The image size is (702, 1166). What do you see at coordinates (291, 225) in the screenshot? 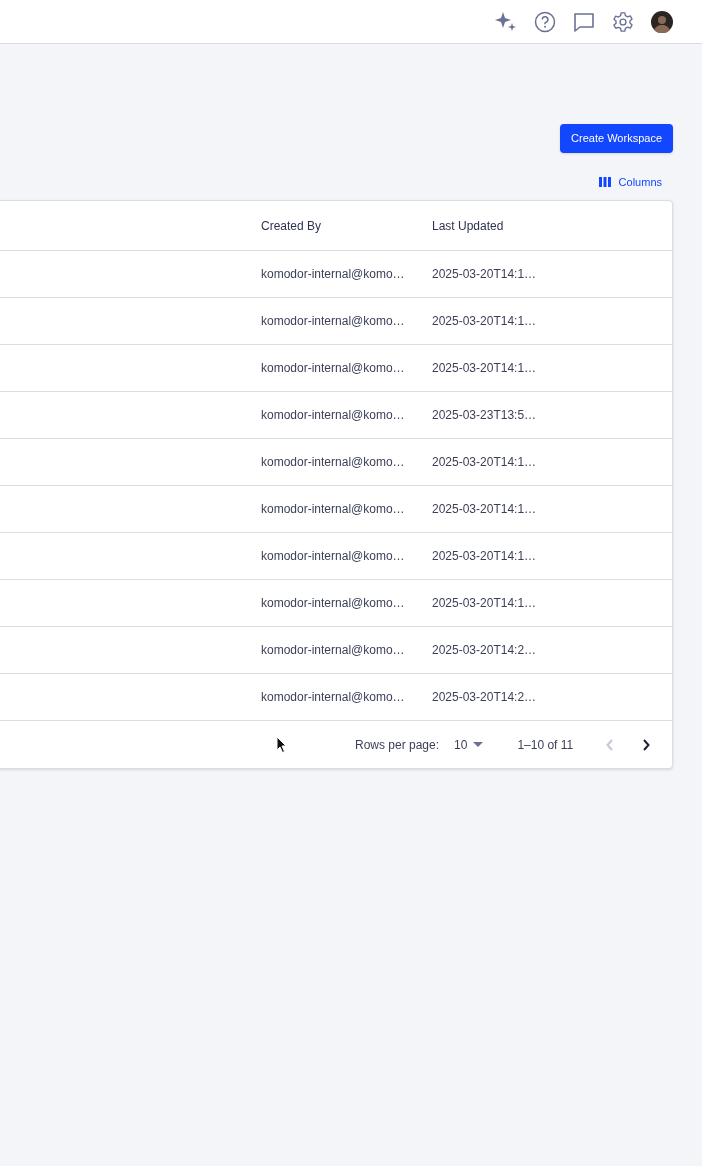
I see `column-header: Created By` at bounding box center [291, 225].